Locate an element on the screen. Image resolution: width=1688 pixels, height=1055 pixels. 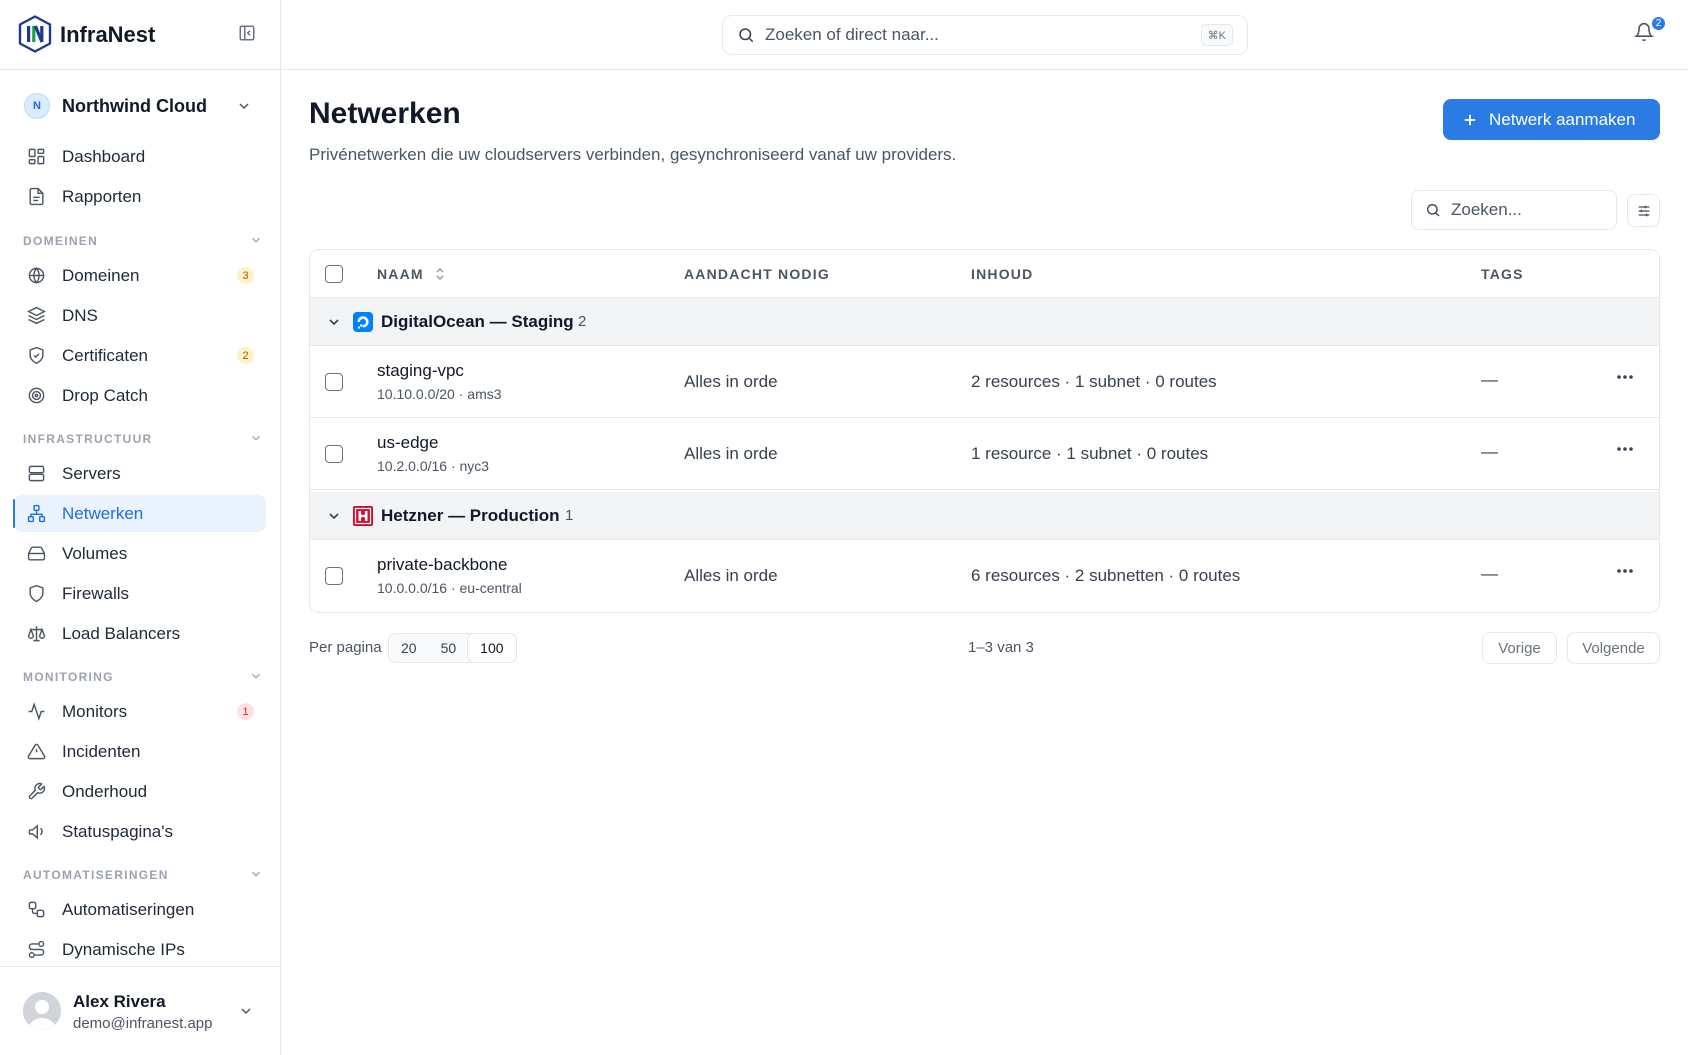
org-switcher: N Northwind Cloud is located at coordinates (140, 106).